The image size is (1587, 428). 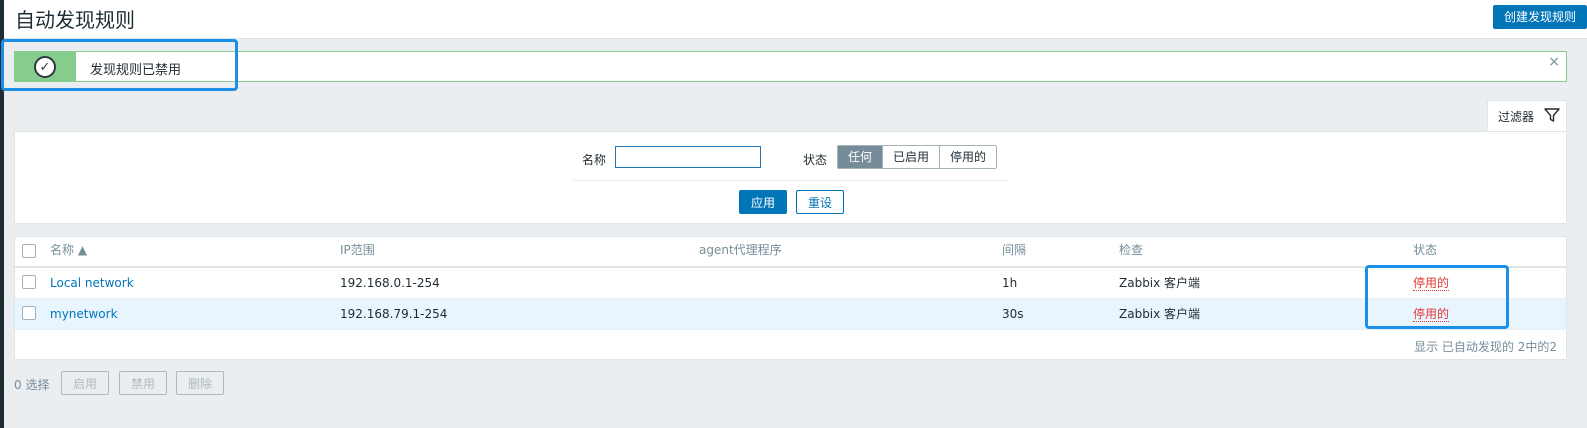 What do you see at coordinates (1425, 250) in the screenshot?
I see `column-header-status: 状态` at bounding box center [1425, 250].